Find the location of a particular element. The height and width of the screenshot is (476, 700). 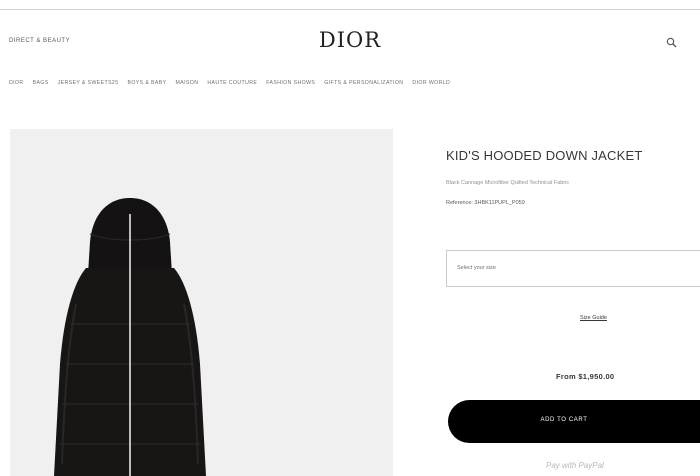

nav-item-gifts: GIFTS & PERSONALIZATION is located at coordinates (363, 85).